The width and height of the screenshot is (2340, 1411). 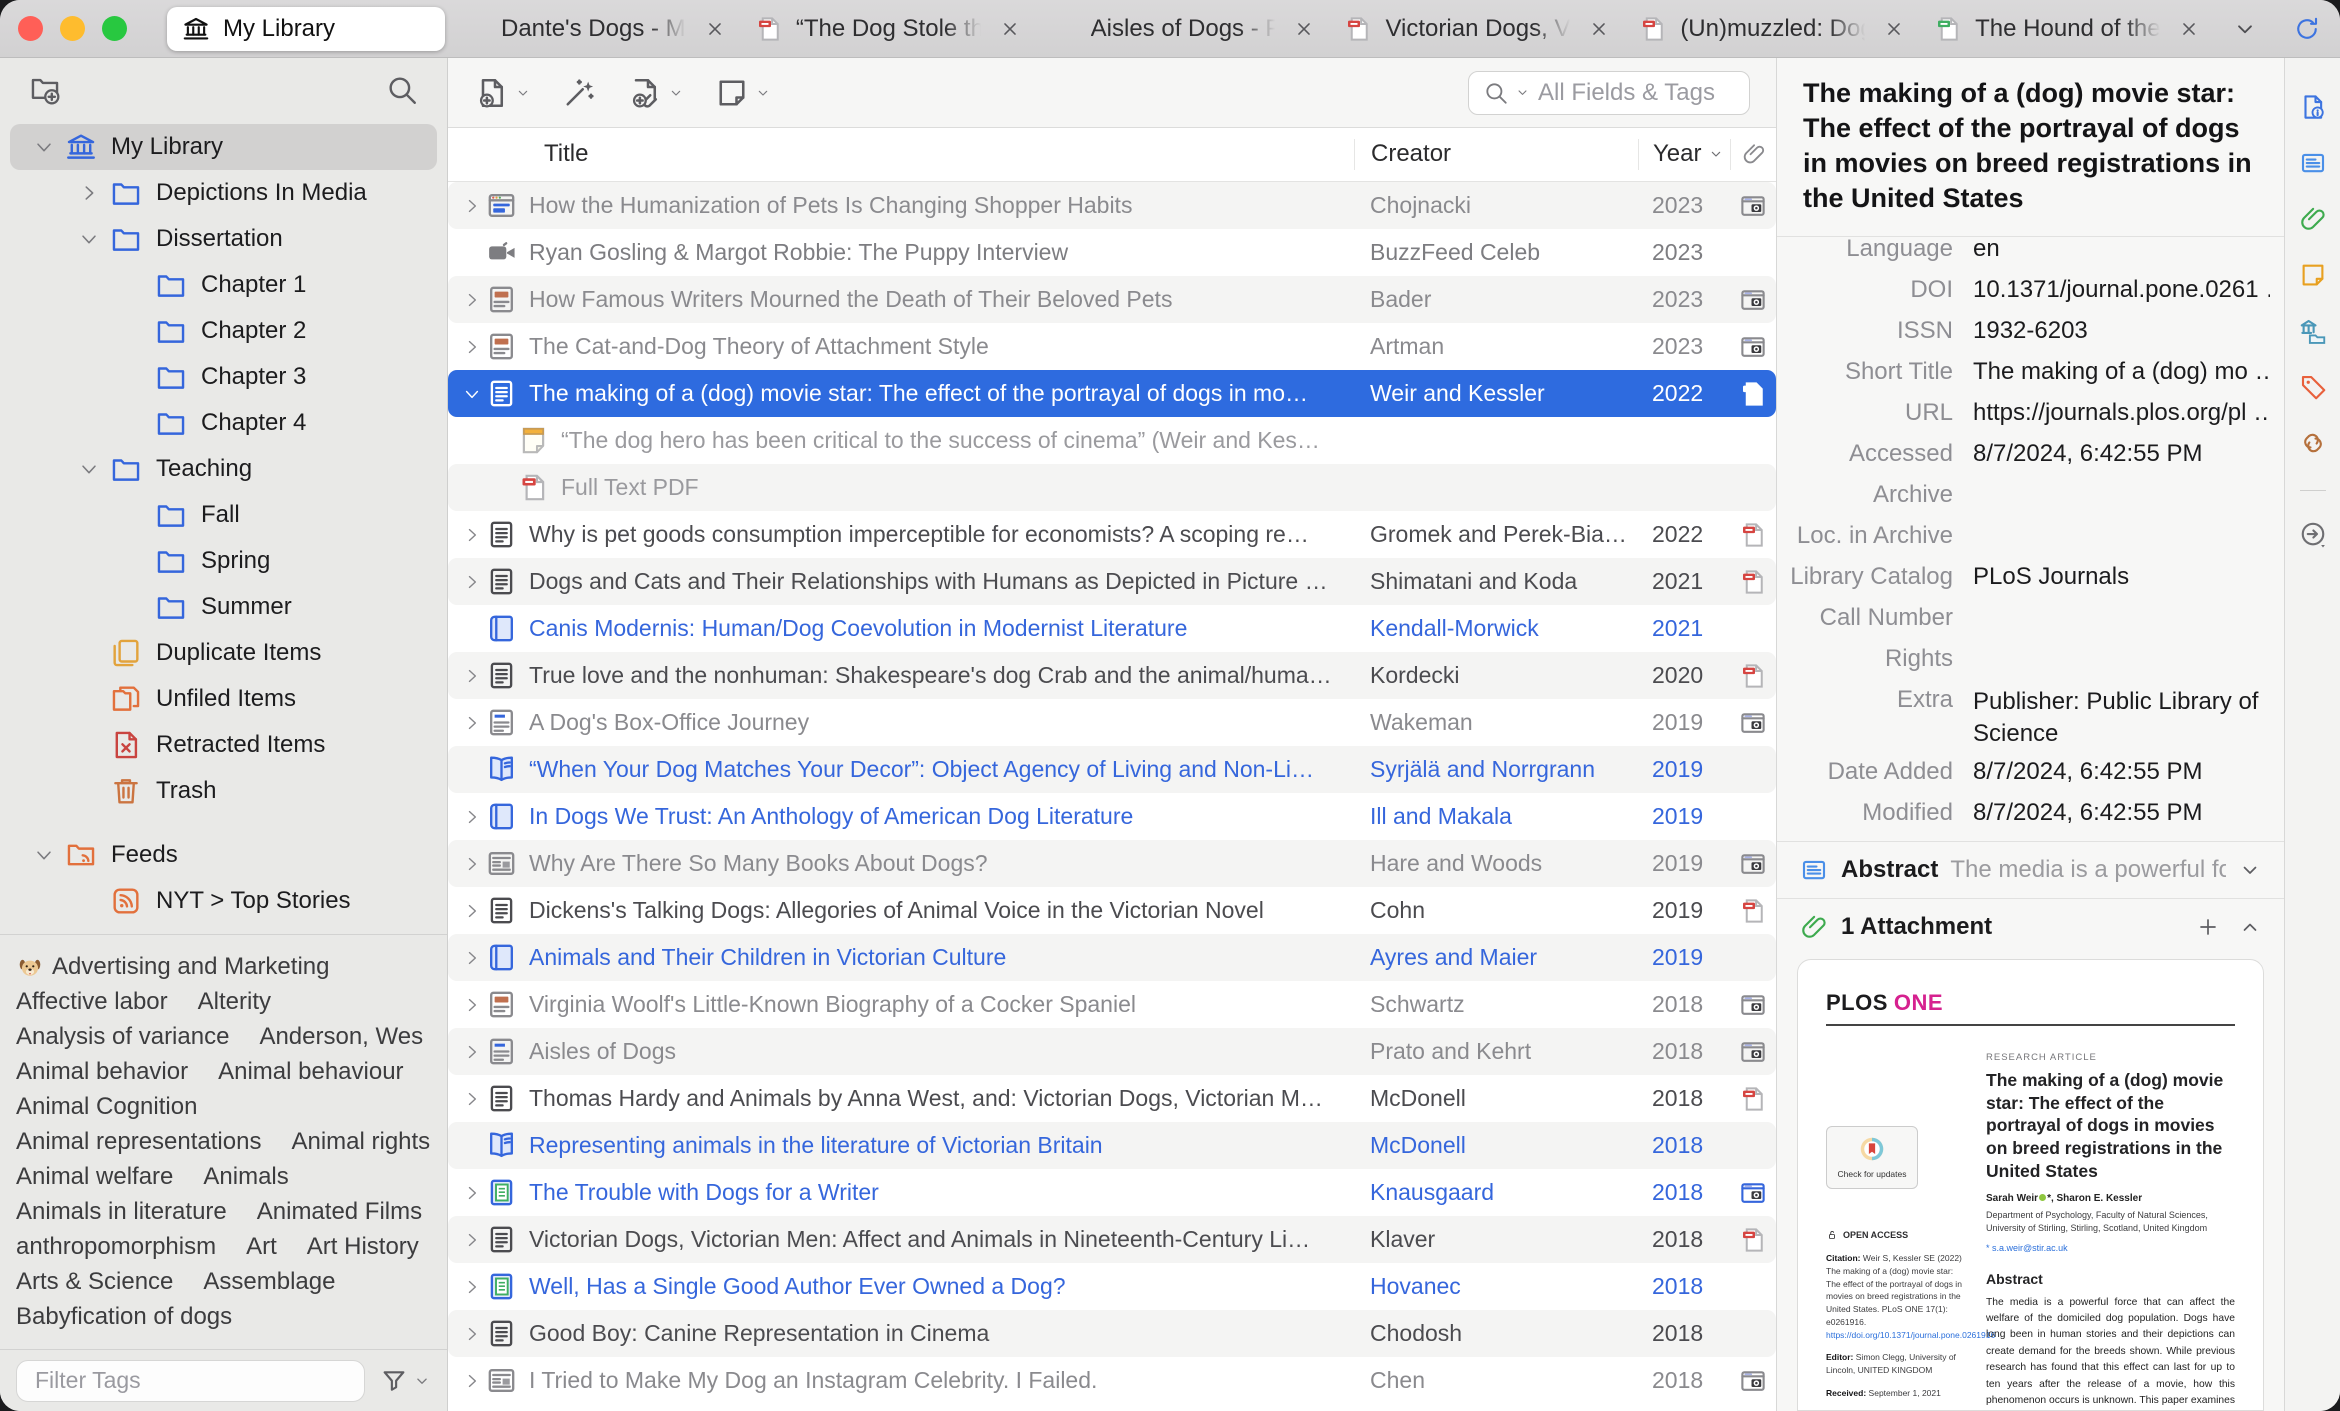 What do you see at coordinates (655, 93) in the screenshot?
I see `add-attachment-button` at bounding box center [655, 93].